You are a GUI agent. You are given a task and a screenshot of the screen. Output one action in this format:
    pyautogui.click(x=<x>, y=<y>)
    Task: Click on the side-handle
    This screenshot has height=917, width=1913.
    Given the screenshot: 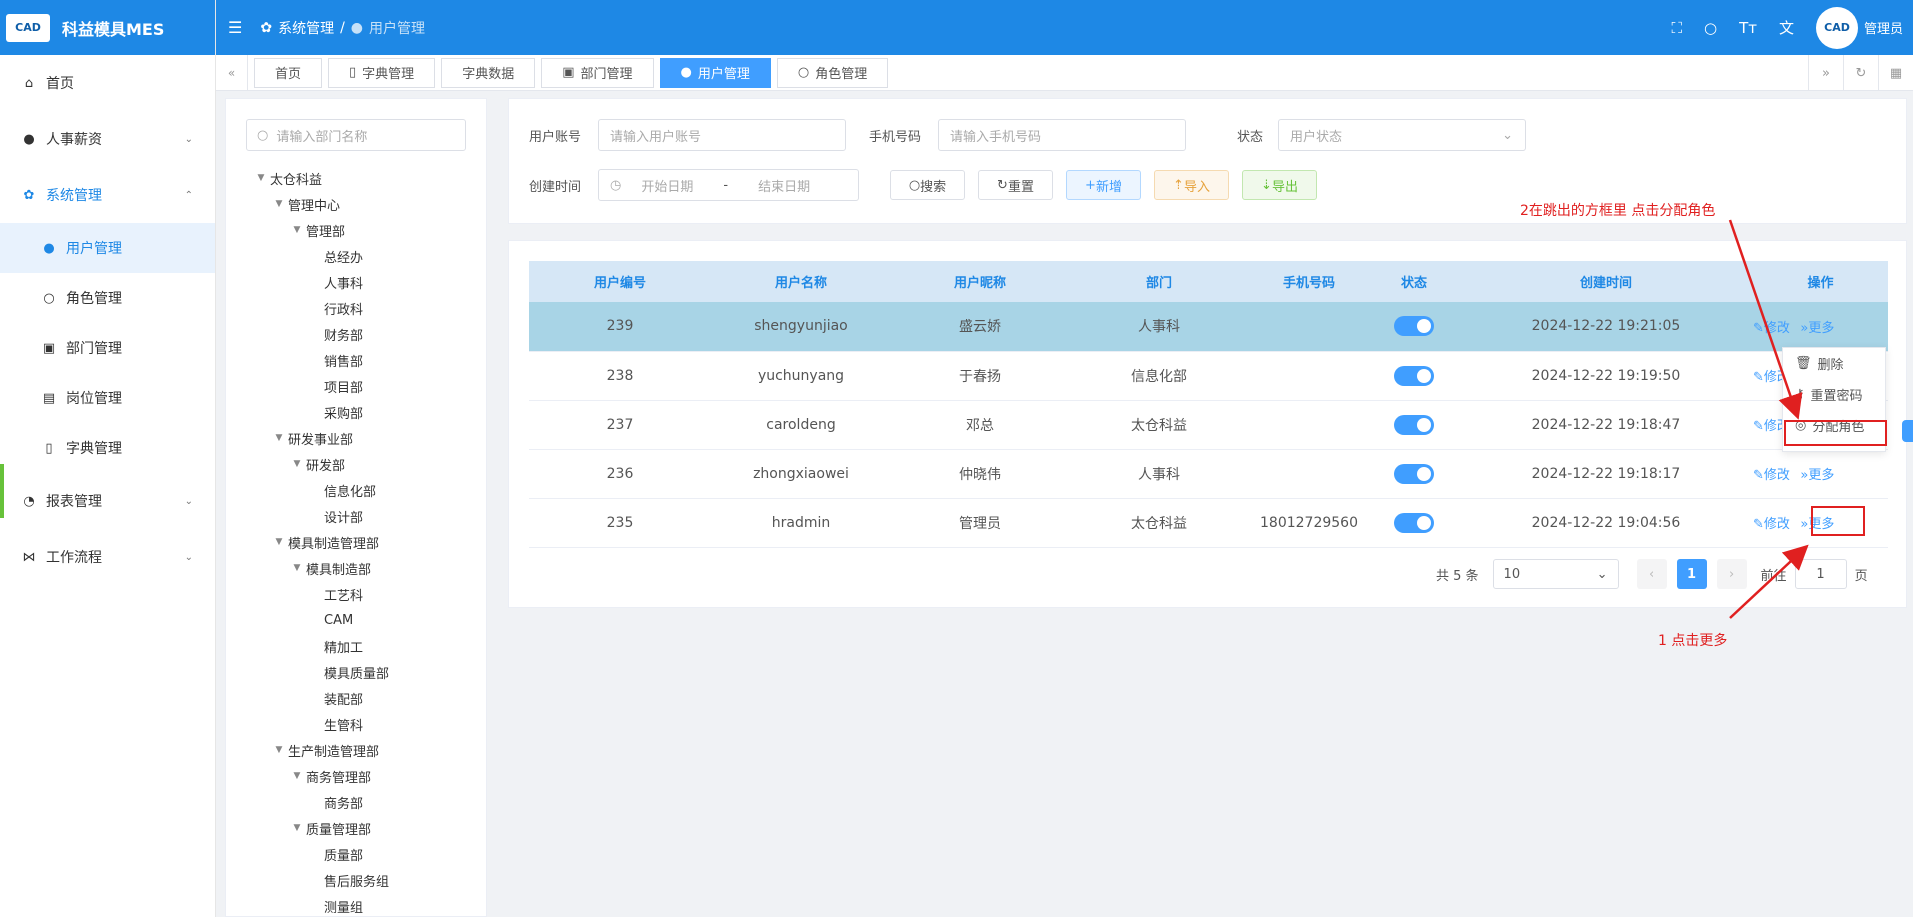 What is the action you would take?
    pyautogui.click(x=2, y=491)
    